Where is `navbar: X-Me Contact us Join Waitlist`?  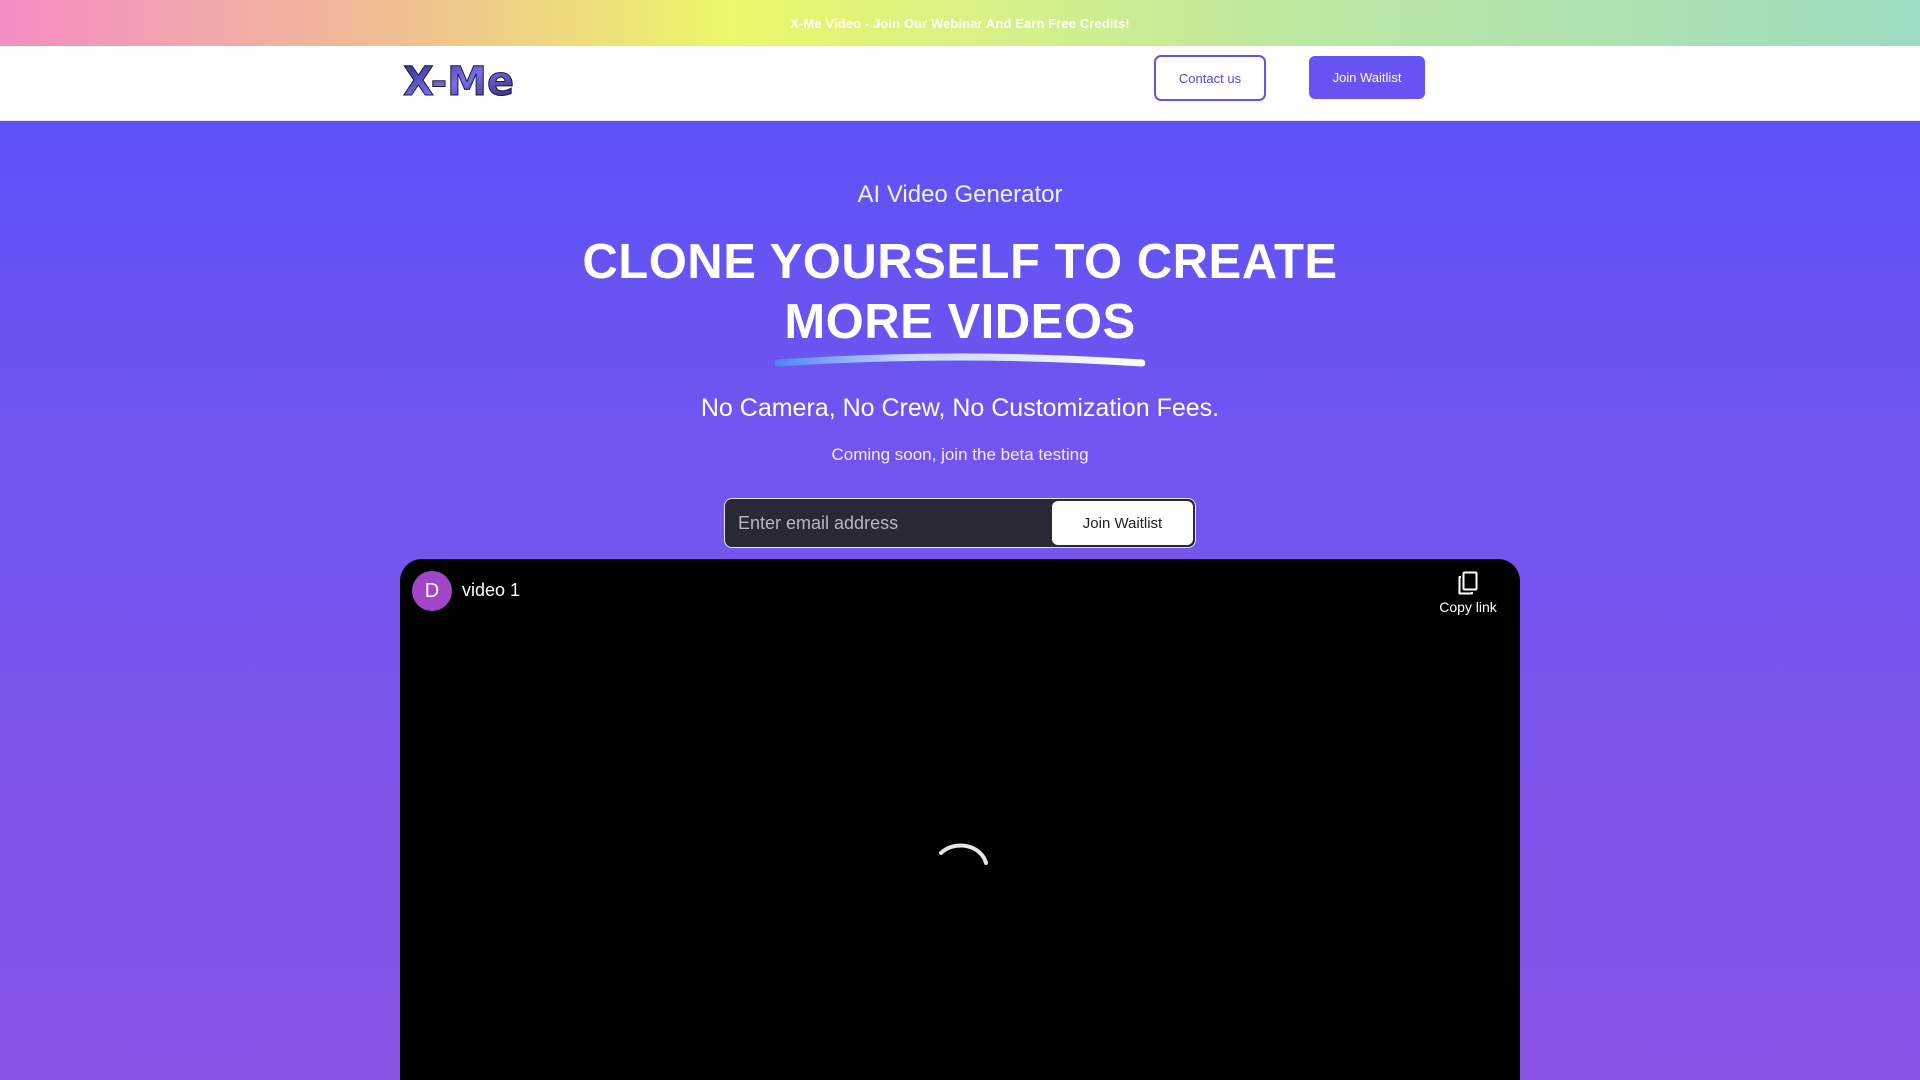
navbar: X-Me Contact us Join Waitlist is located at coordinates (960, 83).